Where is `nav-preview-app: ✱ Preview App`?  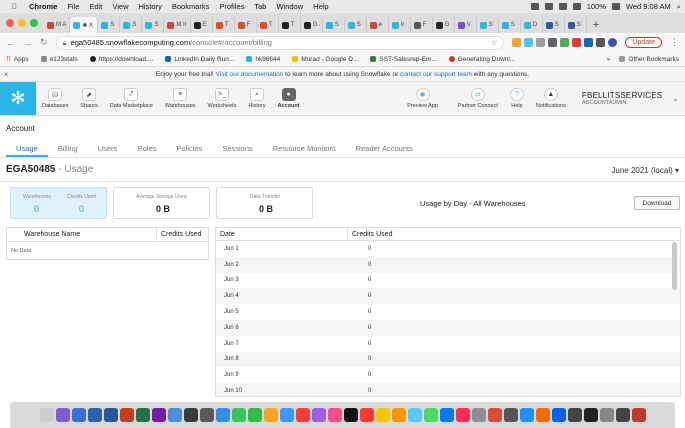
nav-preview-app: ✱ Preview App is located at coordinates (422, 98).